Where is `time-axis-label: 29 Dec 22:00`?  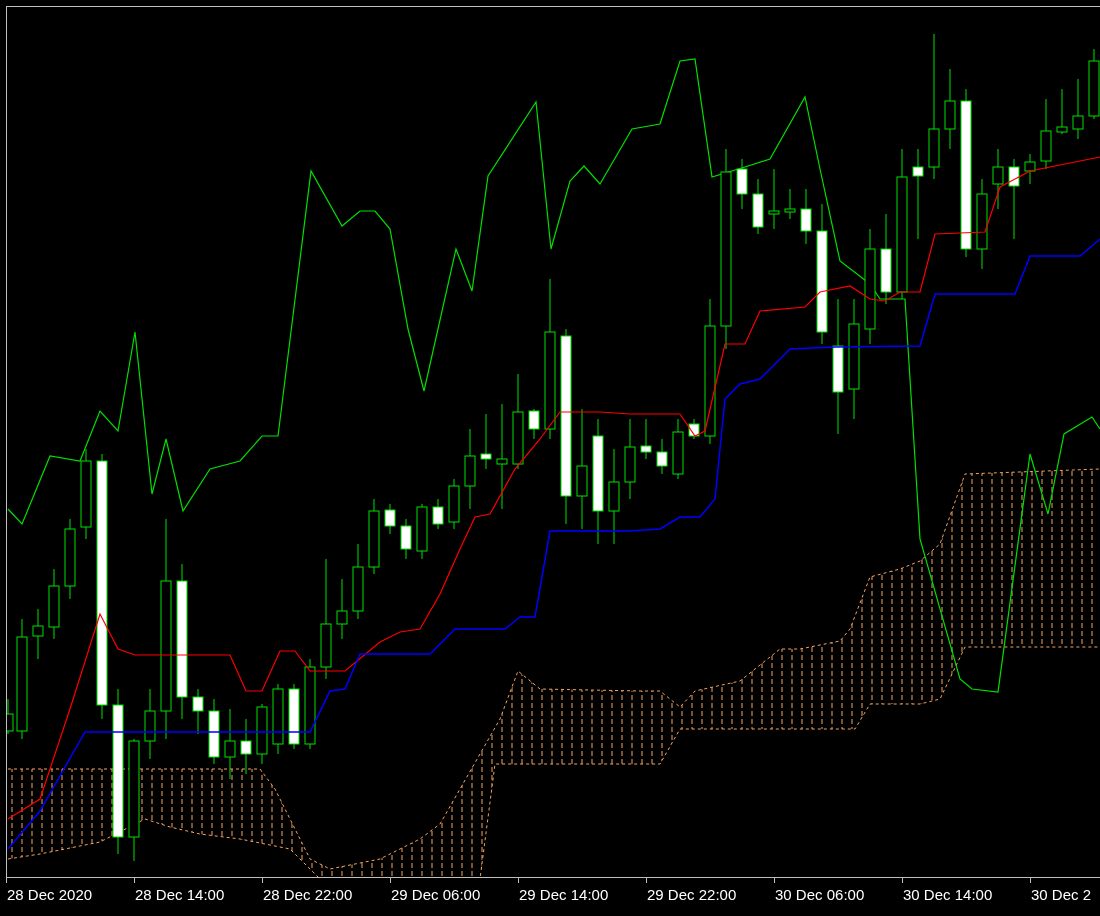
time-axis-label: 29 Dec 22:00 is located at coordinates (692, 894).